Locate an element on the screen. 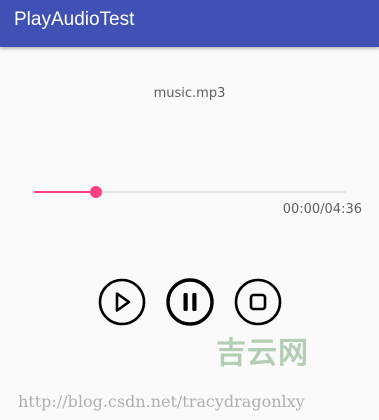 This screenshot has width=379, height=420. seek-progress is located at coordinates (65, 192).